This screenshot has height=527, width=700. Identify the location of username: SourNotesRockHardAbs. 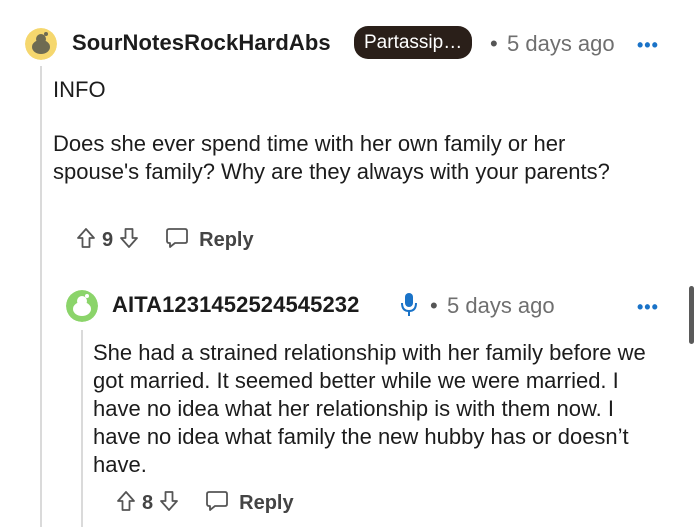
(201, 43).